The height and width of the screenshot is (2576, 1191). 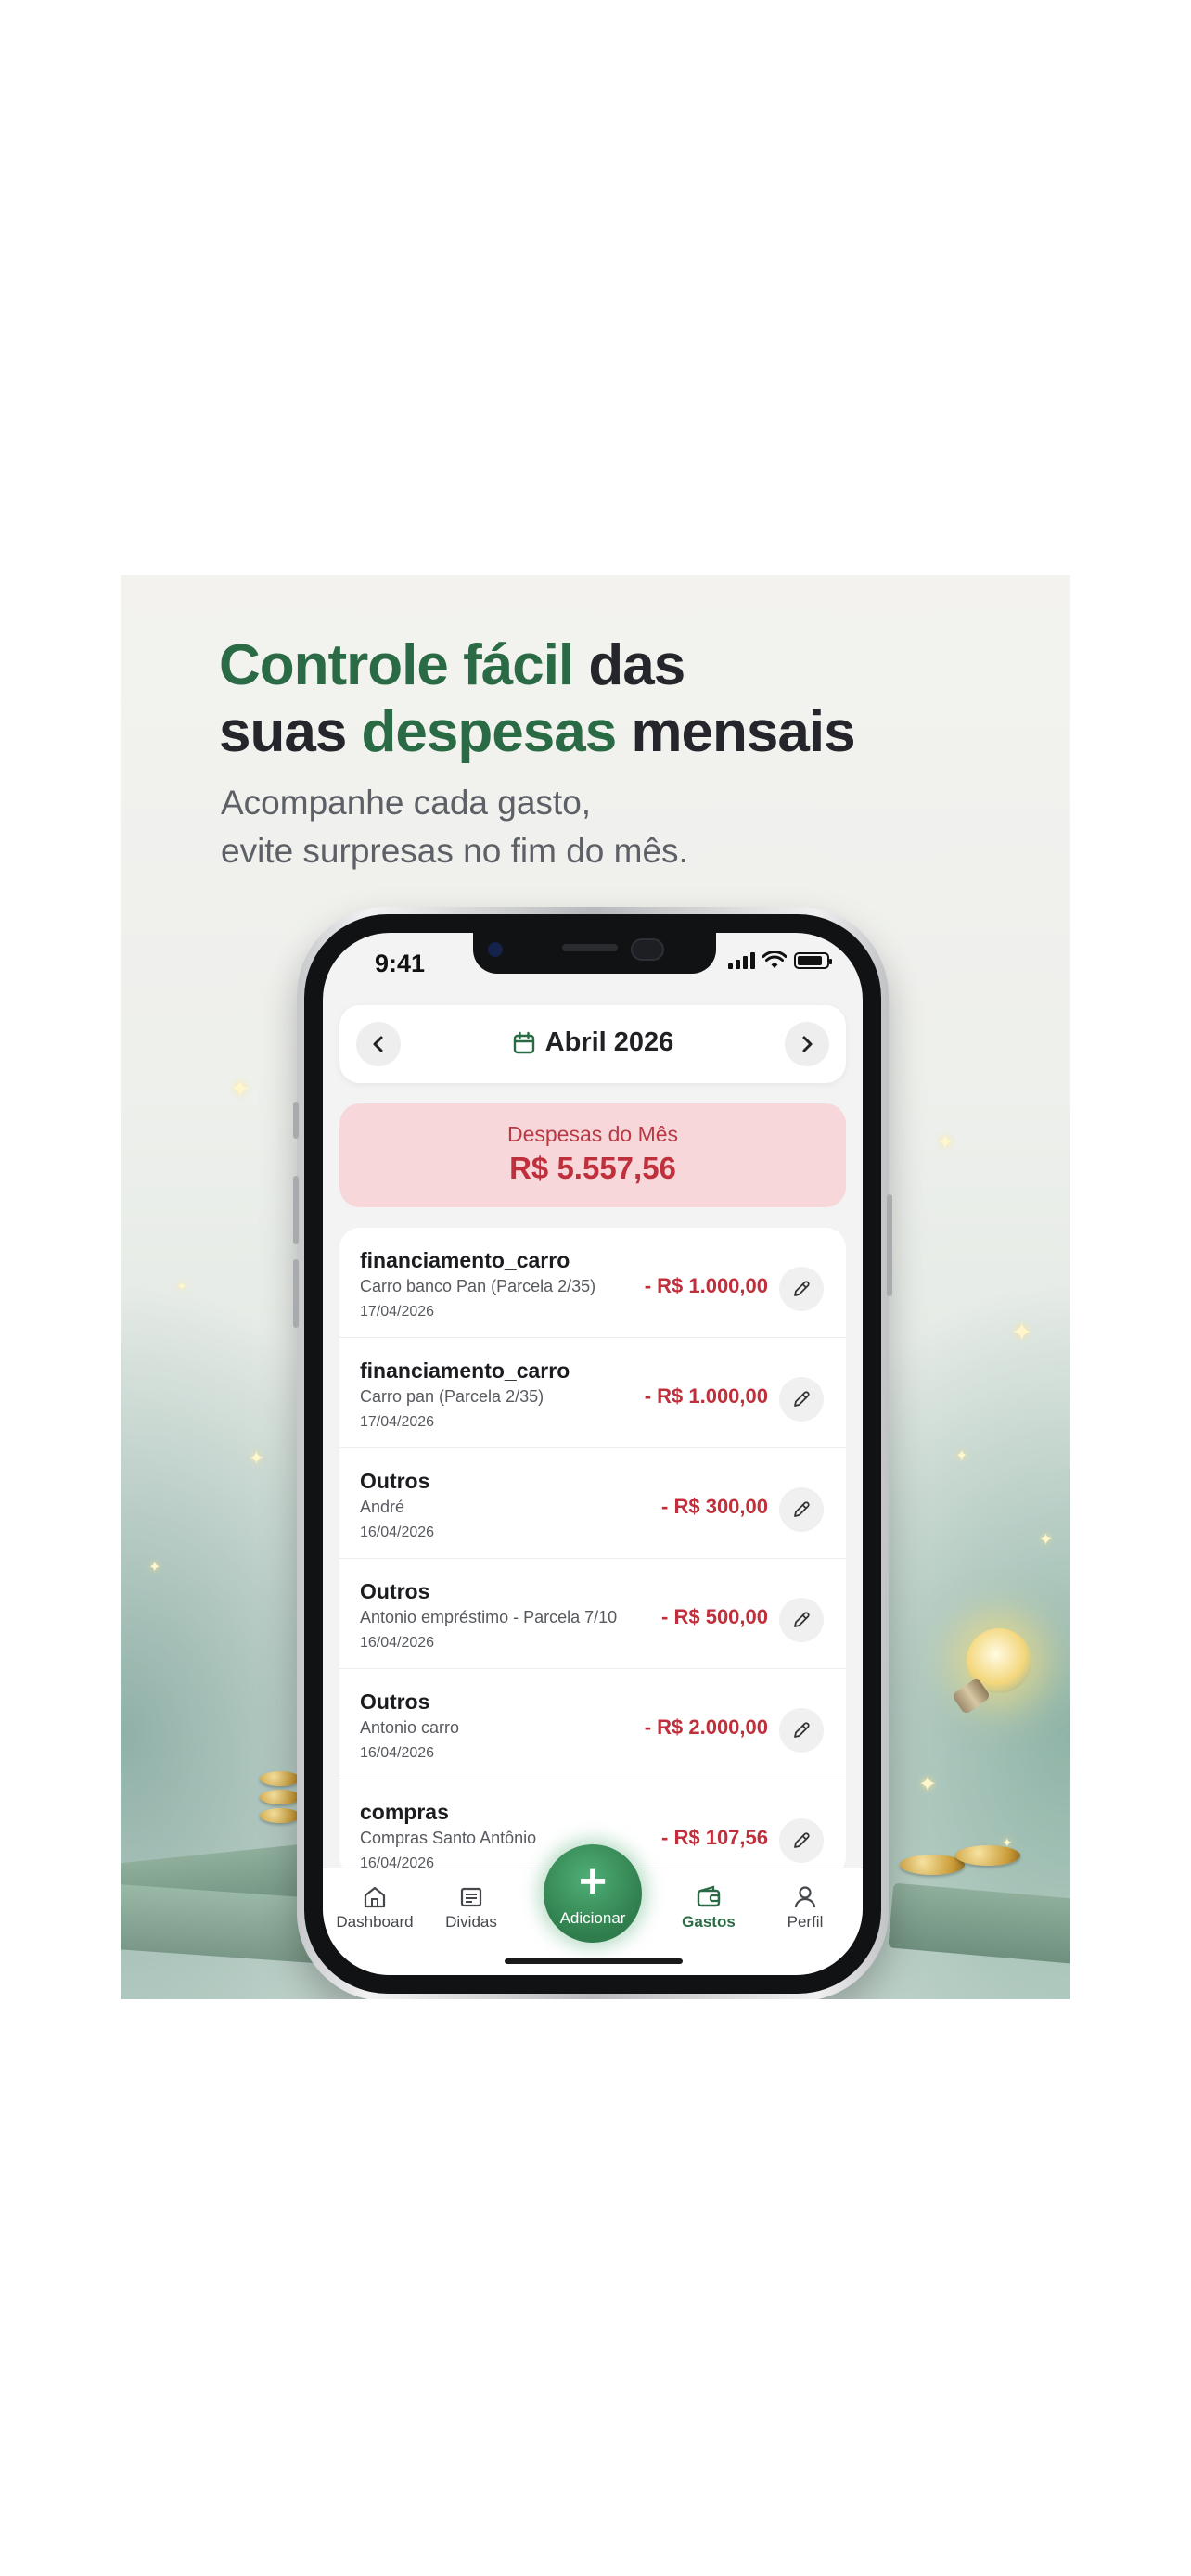 I want to click on tab-gastos: Gastos, so click(x=708, y=1906).